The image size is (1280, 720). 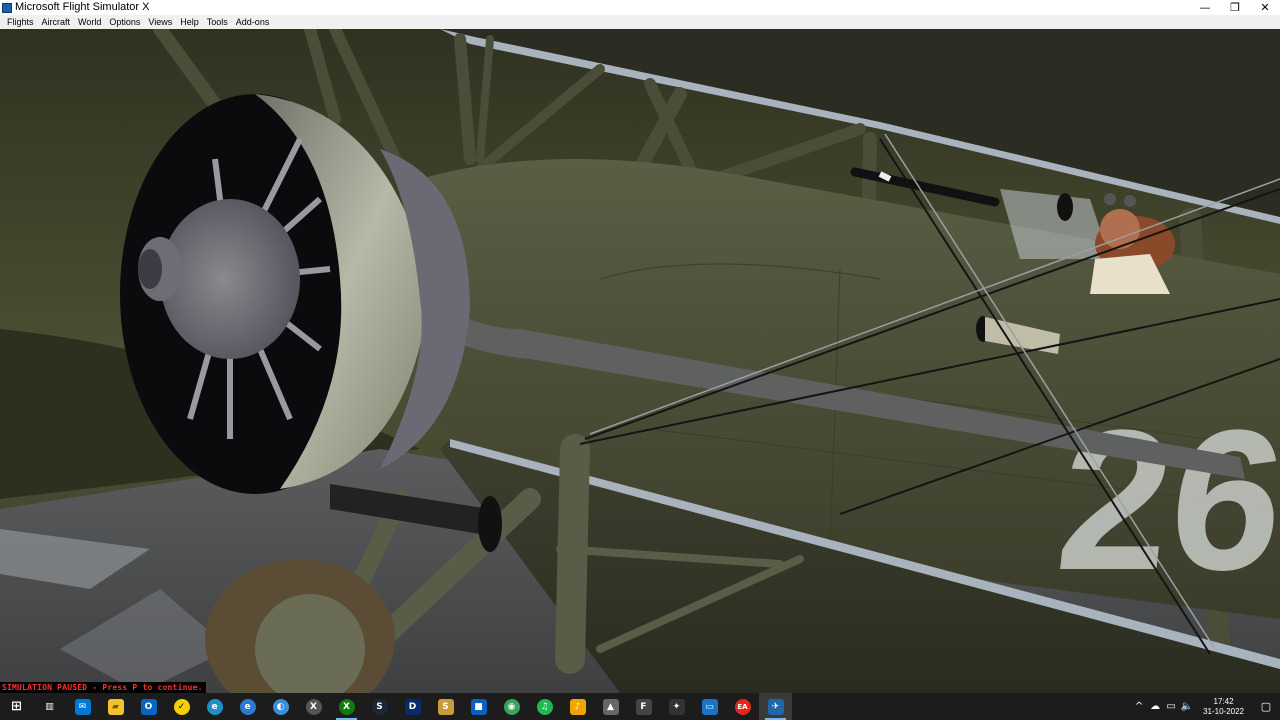 I want to click on taskbar-edge-alt: e, so click(x=247, y=706).